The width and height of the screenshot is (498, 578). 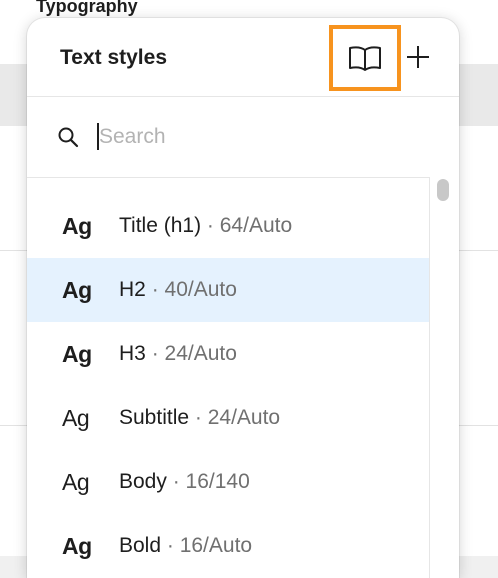 I want to click on style-name: H3, so click(x=132, y=353).